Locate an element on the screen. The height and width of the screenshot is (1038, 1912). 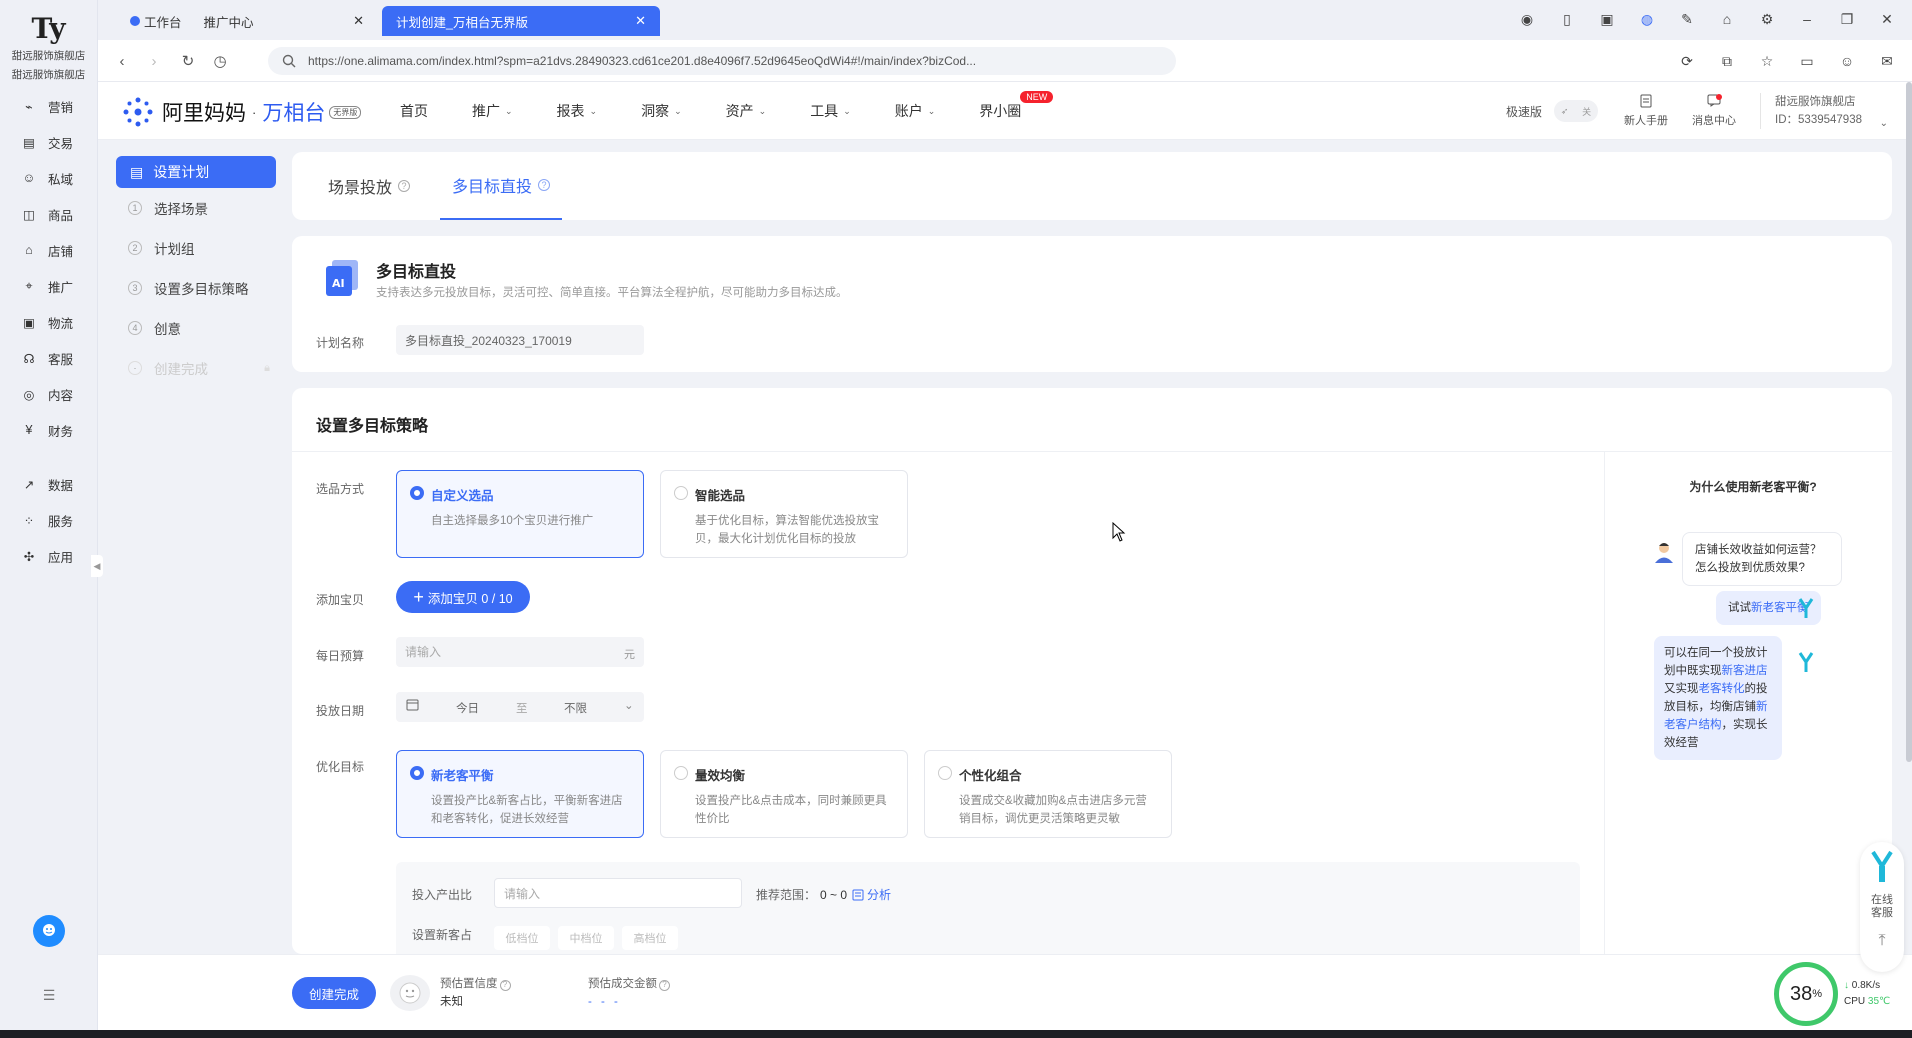
nav-item-6: 账户 ⌄ is located at coordinates (915, 111).